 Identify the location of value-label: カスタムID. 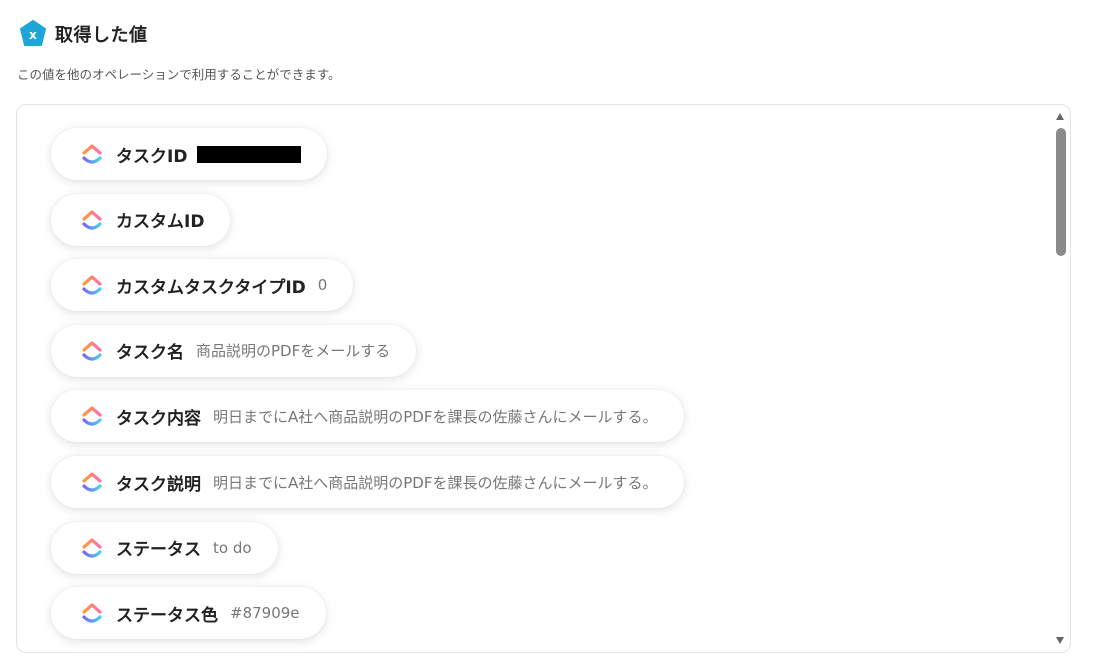
(160, 222).